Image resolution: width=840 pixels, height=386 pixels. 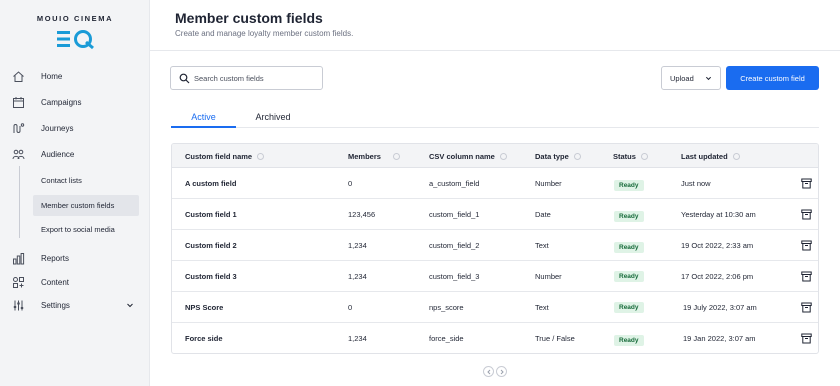 What do you see at coordinates (18, 154) in the screenshot?
I see `people-icon` at bounding box center [18, 154].